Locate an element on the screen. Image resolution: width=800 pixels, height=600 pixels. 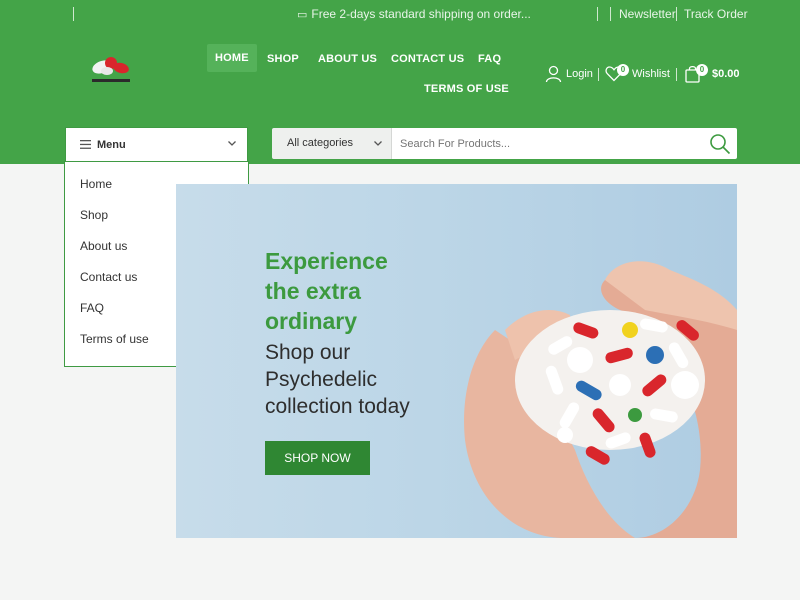
hero-heading: Experience the extra ordinary is located at coordinates (365, 291).